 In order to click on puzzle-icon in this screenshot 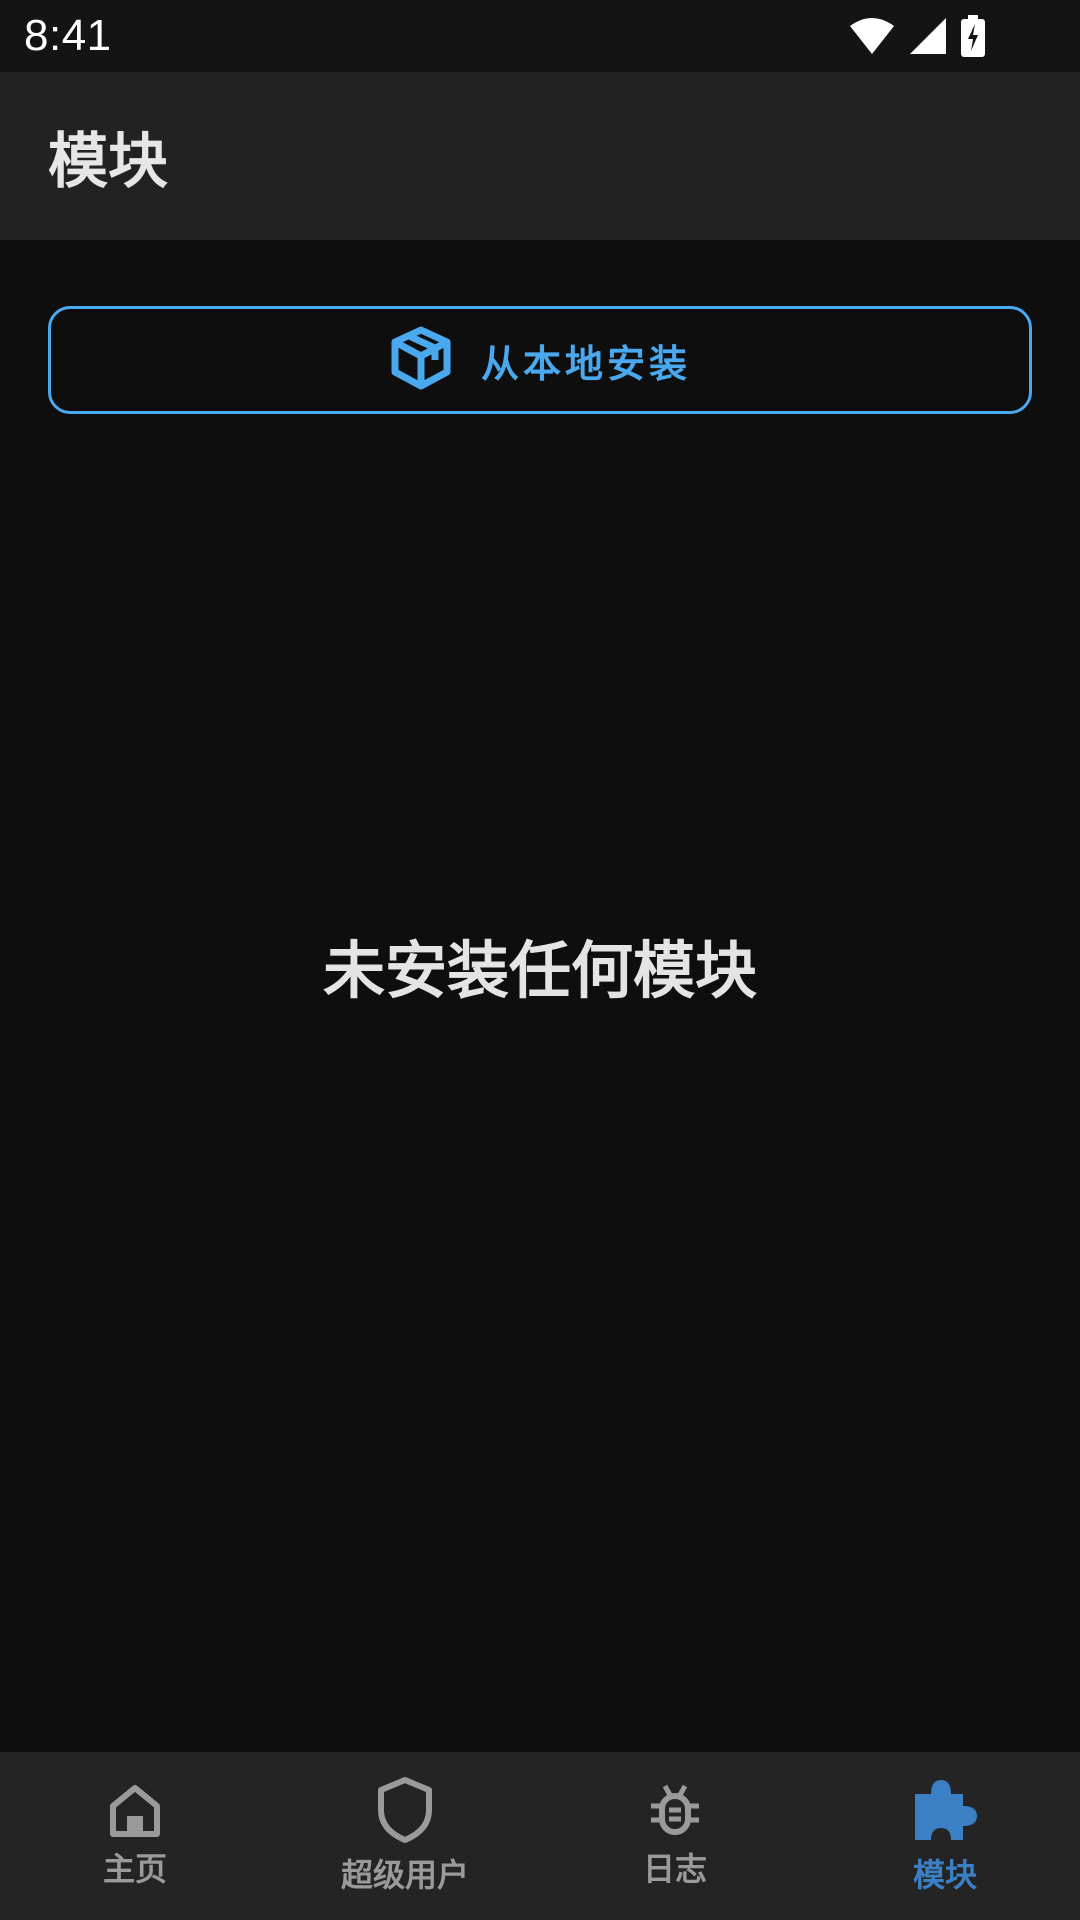, I will do `click(945, 1810)`.